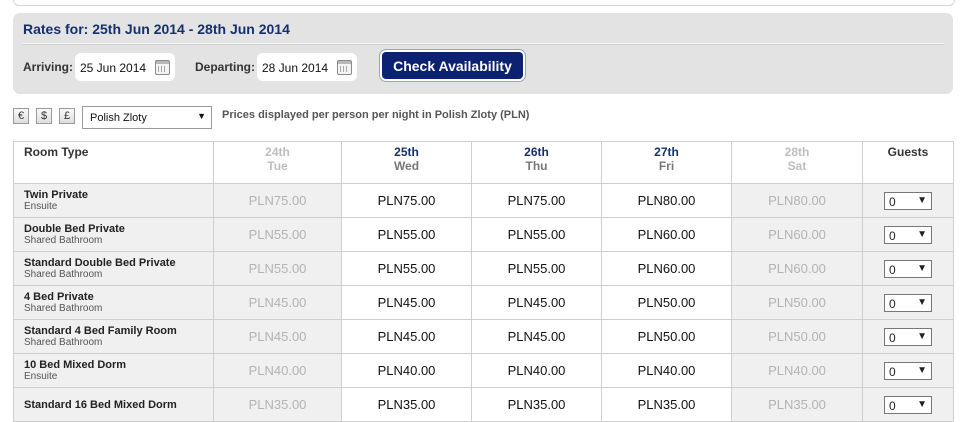 This screenshot has width=969, height=422. I want to click on room-type-header: Room Type, so click(113, 162).